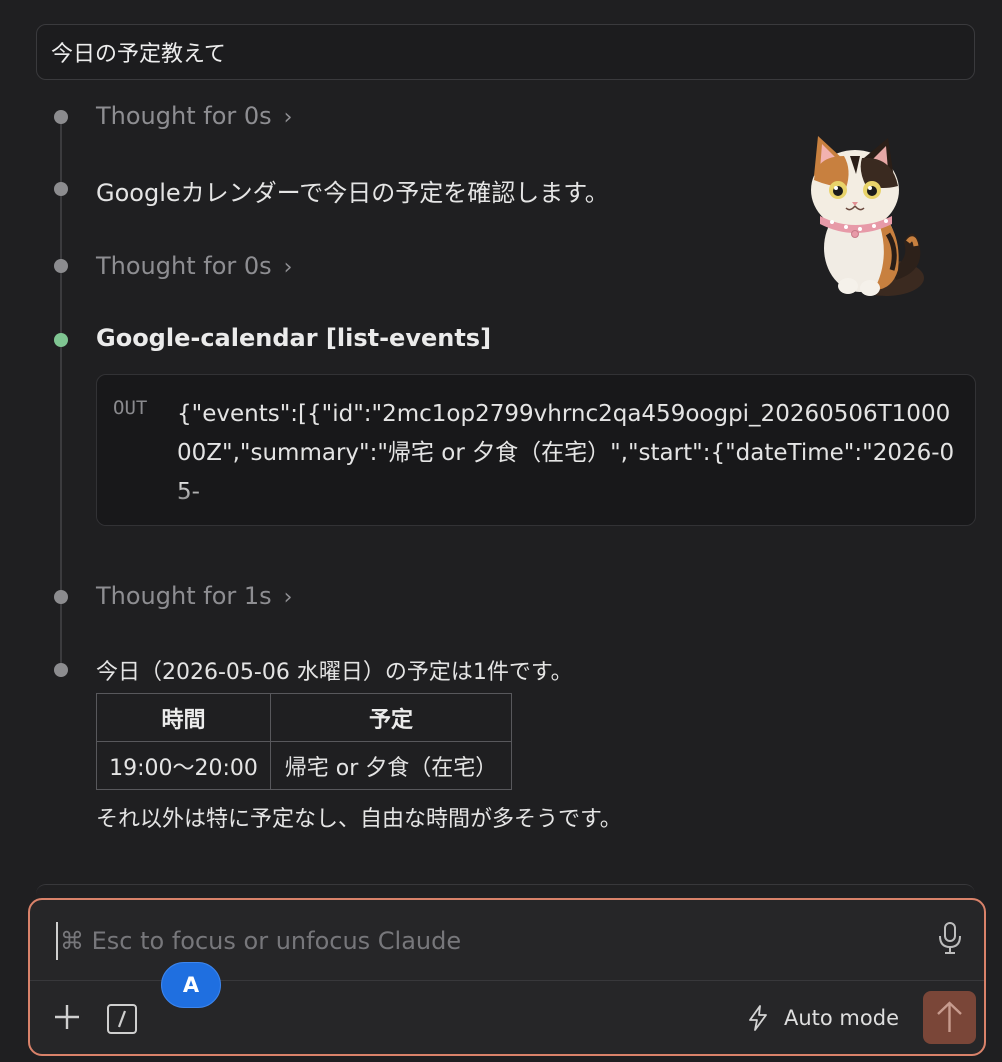  I want to click on table-header-event: 予定, so click(391, 717).